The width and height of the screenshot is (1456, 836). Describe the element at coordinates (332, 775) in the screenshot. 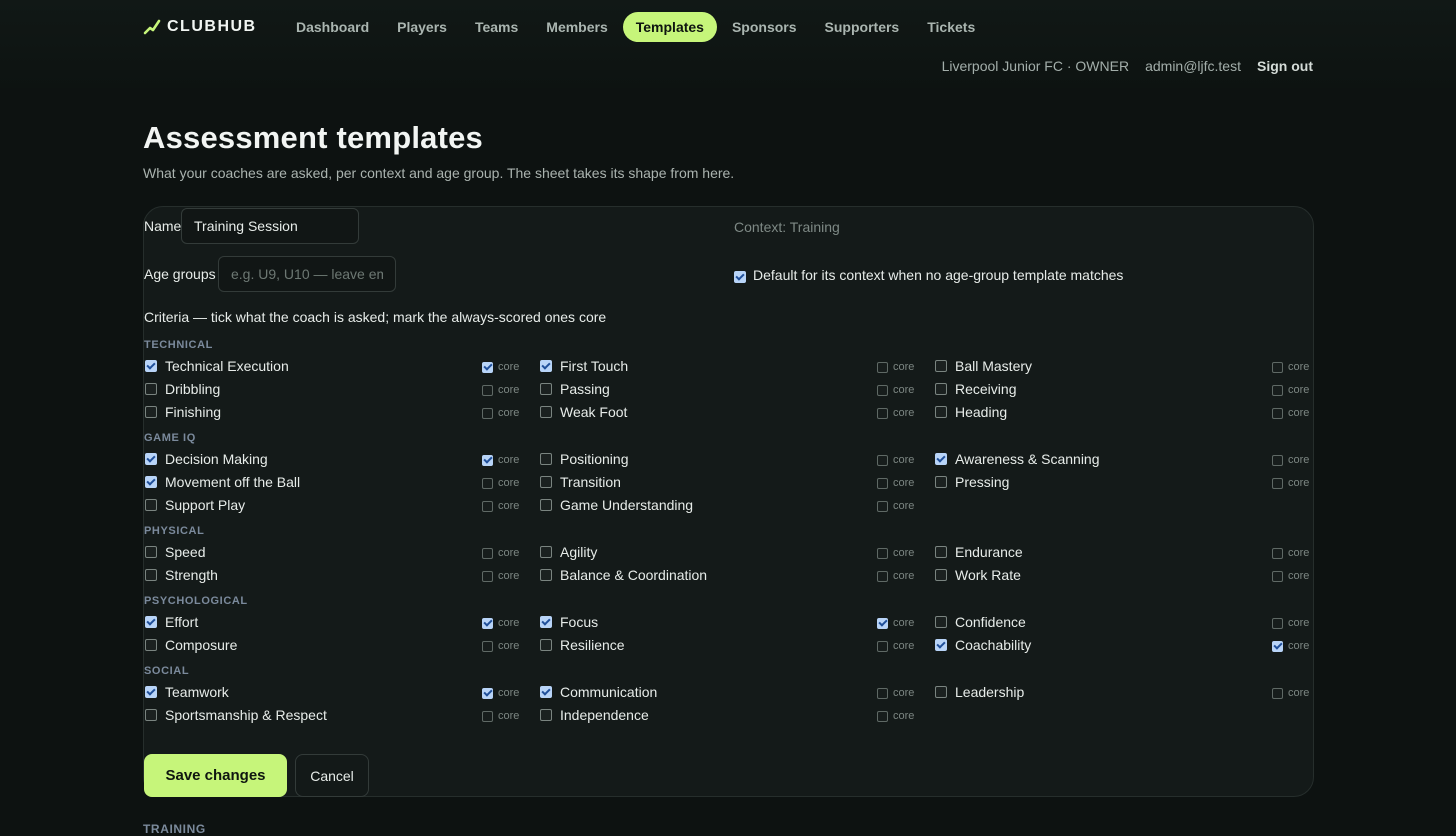

I see `cancel-button: Cancel` at that location.